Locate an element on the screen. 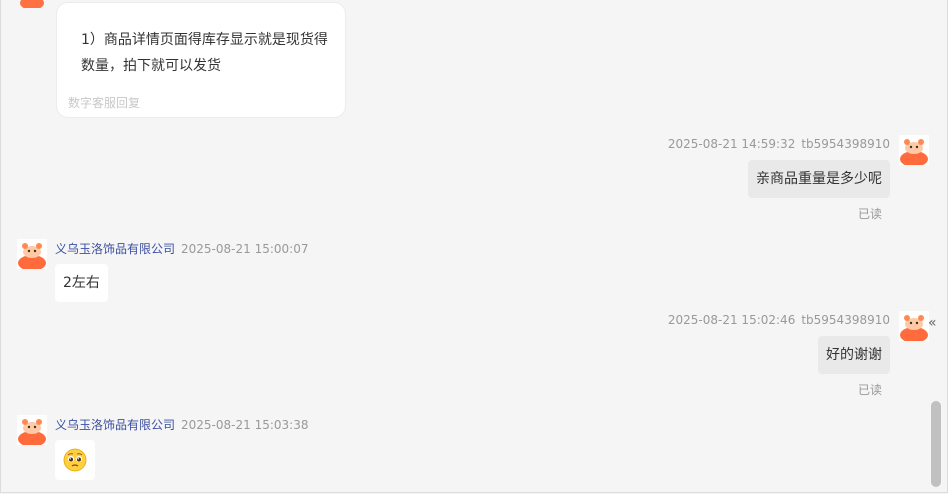  scrollbar-thumb is located at coordinates (936, 444).